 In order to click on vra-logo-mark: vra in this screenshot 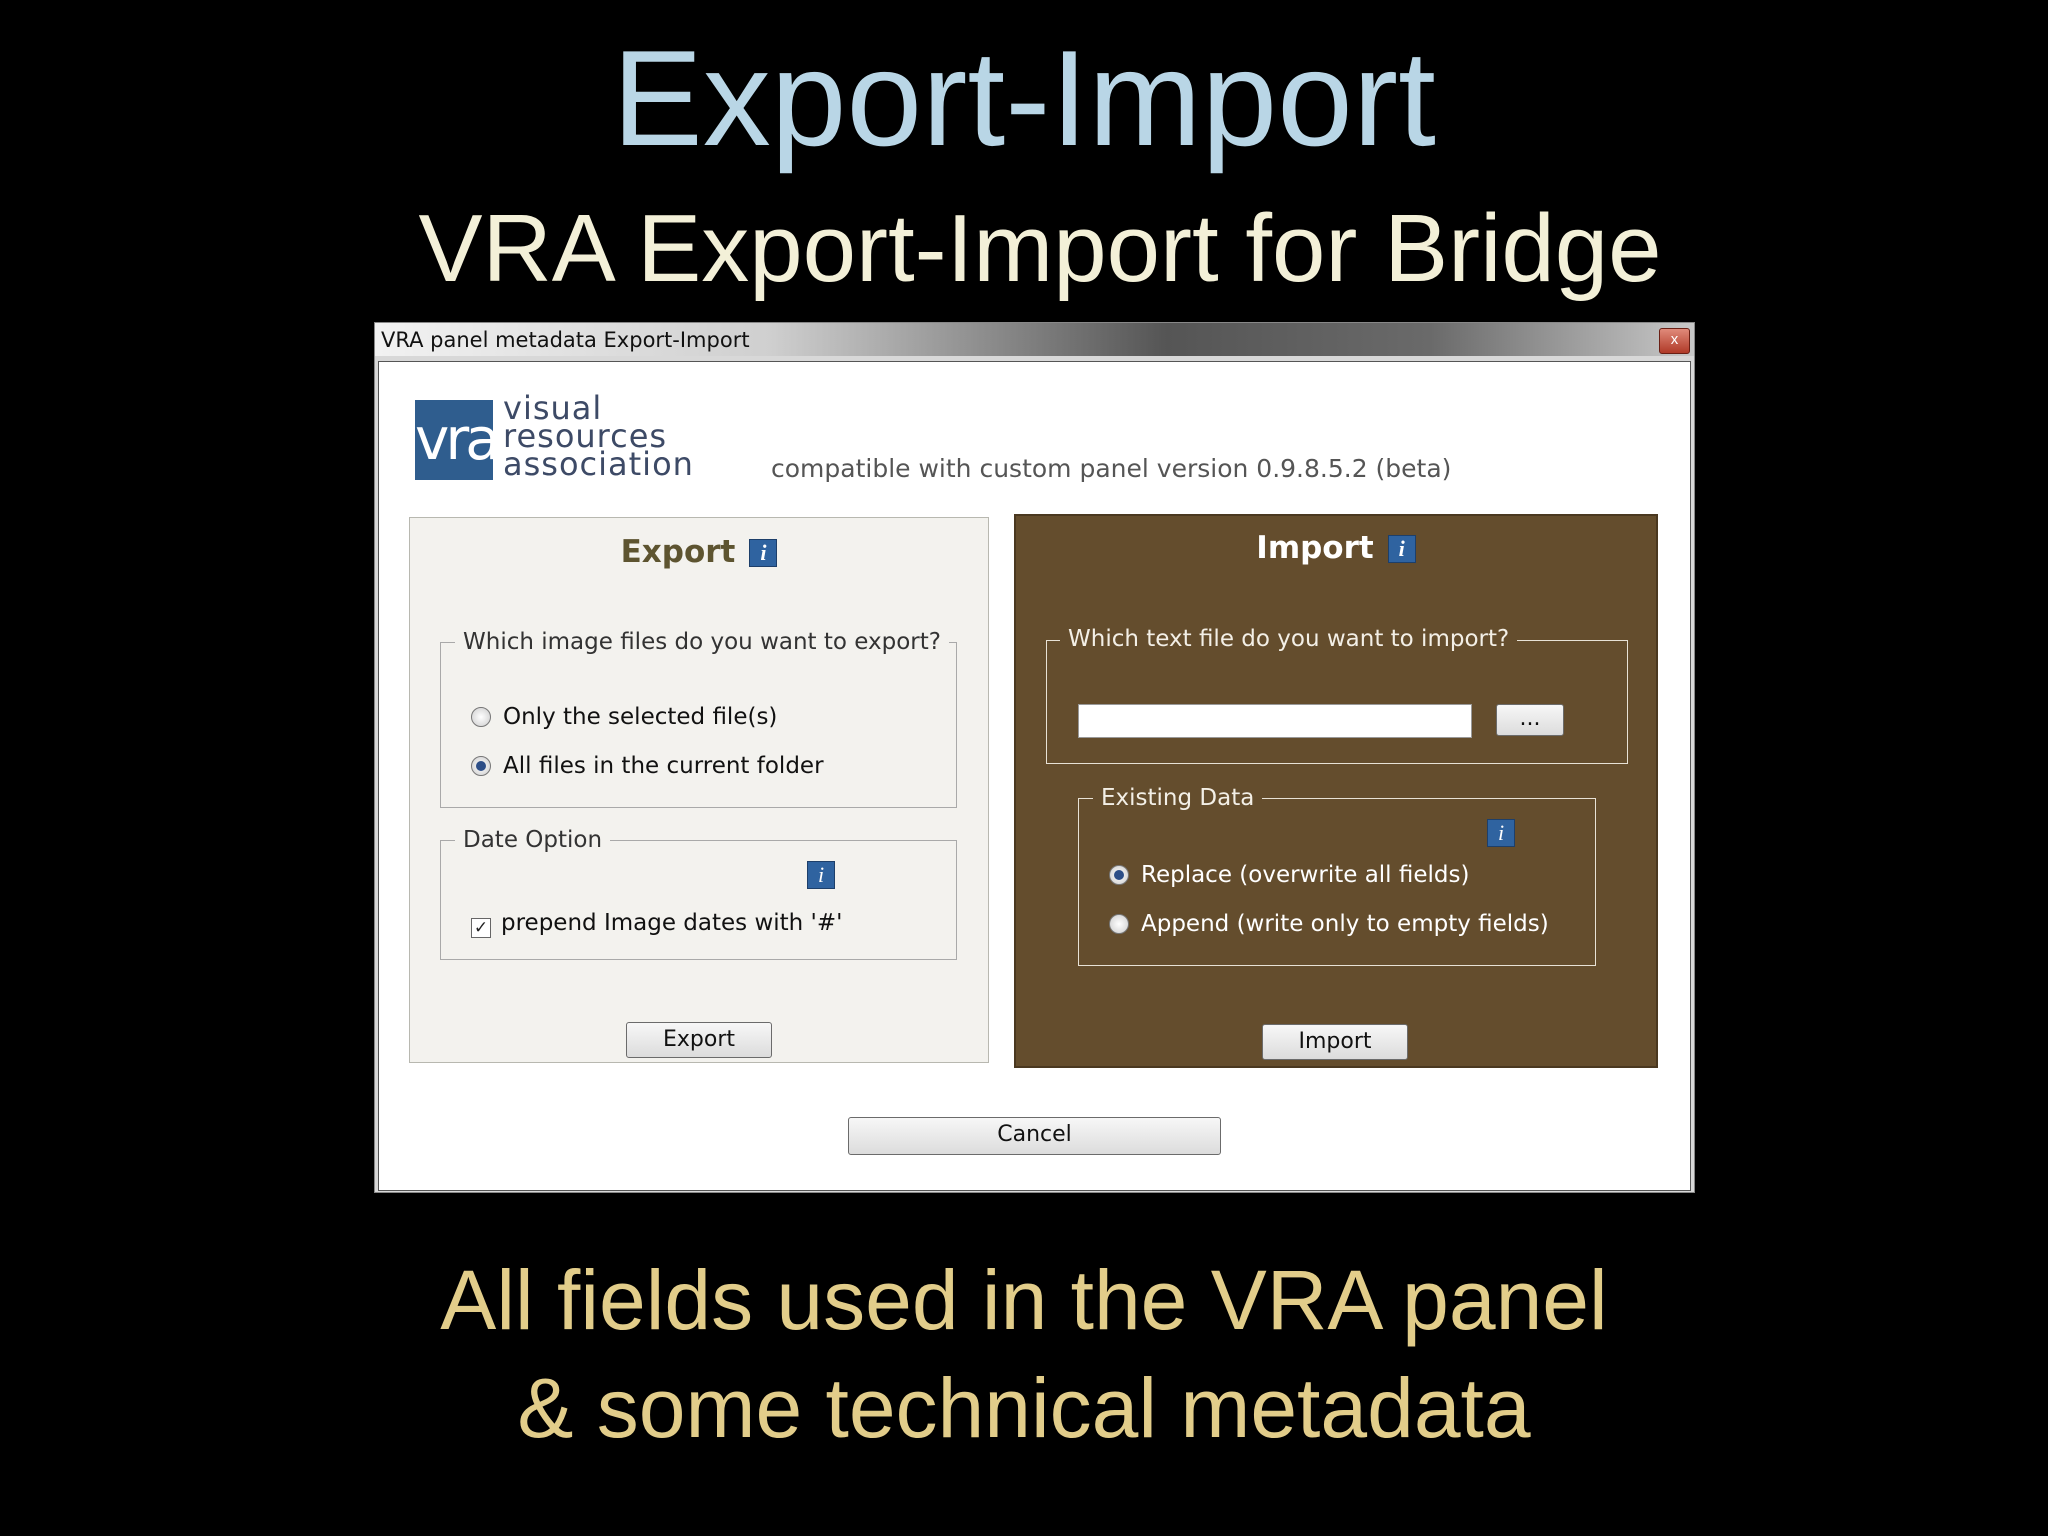, I will do `click(458, 440)`.